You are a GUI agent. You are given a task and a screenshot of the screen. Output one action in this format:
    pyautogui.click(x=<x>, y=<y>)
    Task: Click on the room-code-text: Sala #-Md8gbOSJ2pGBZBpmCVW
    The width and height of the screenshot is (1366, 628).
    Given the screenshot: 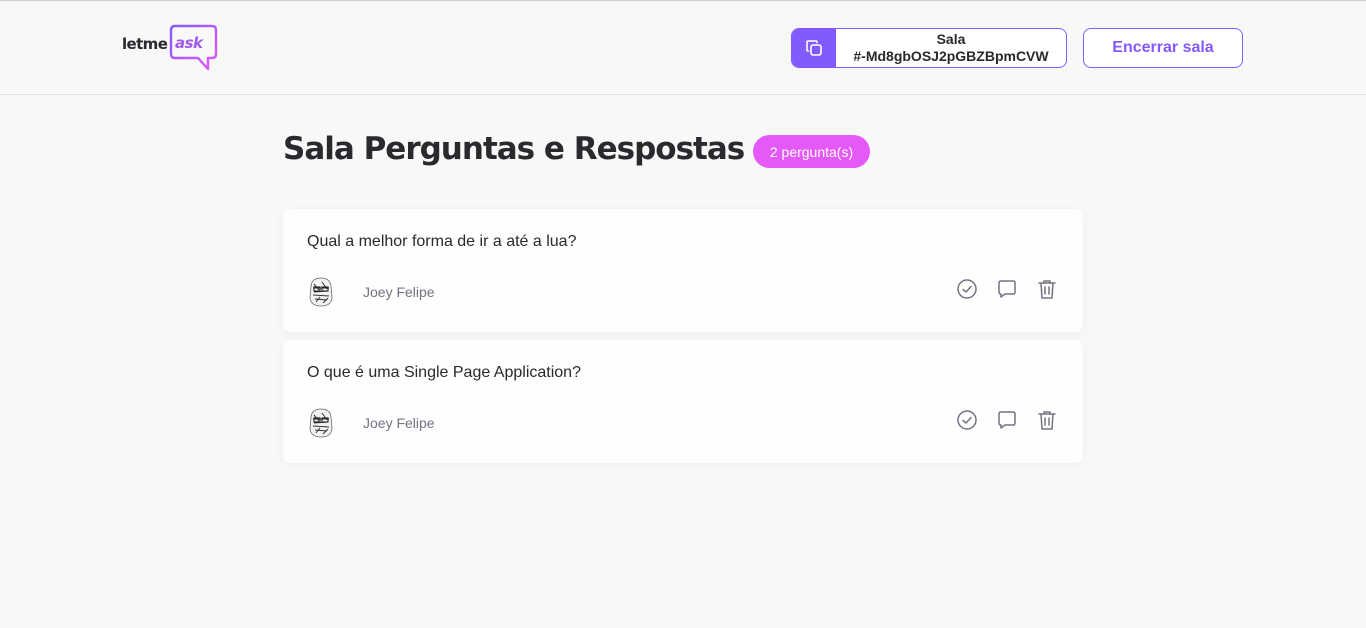 What is the action you would take?
    pyautogui.click(x=951, y=48)
    